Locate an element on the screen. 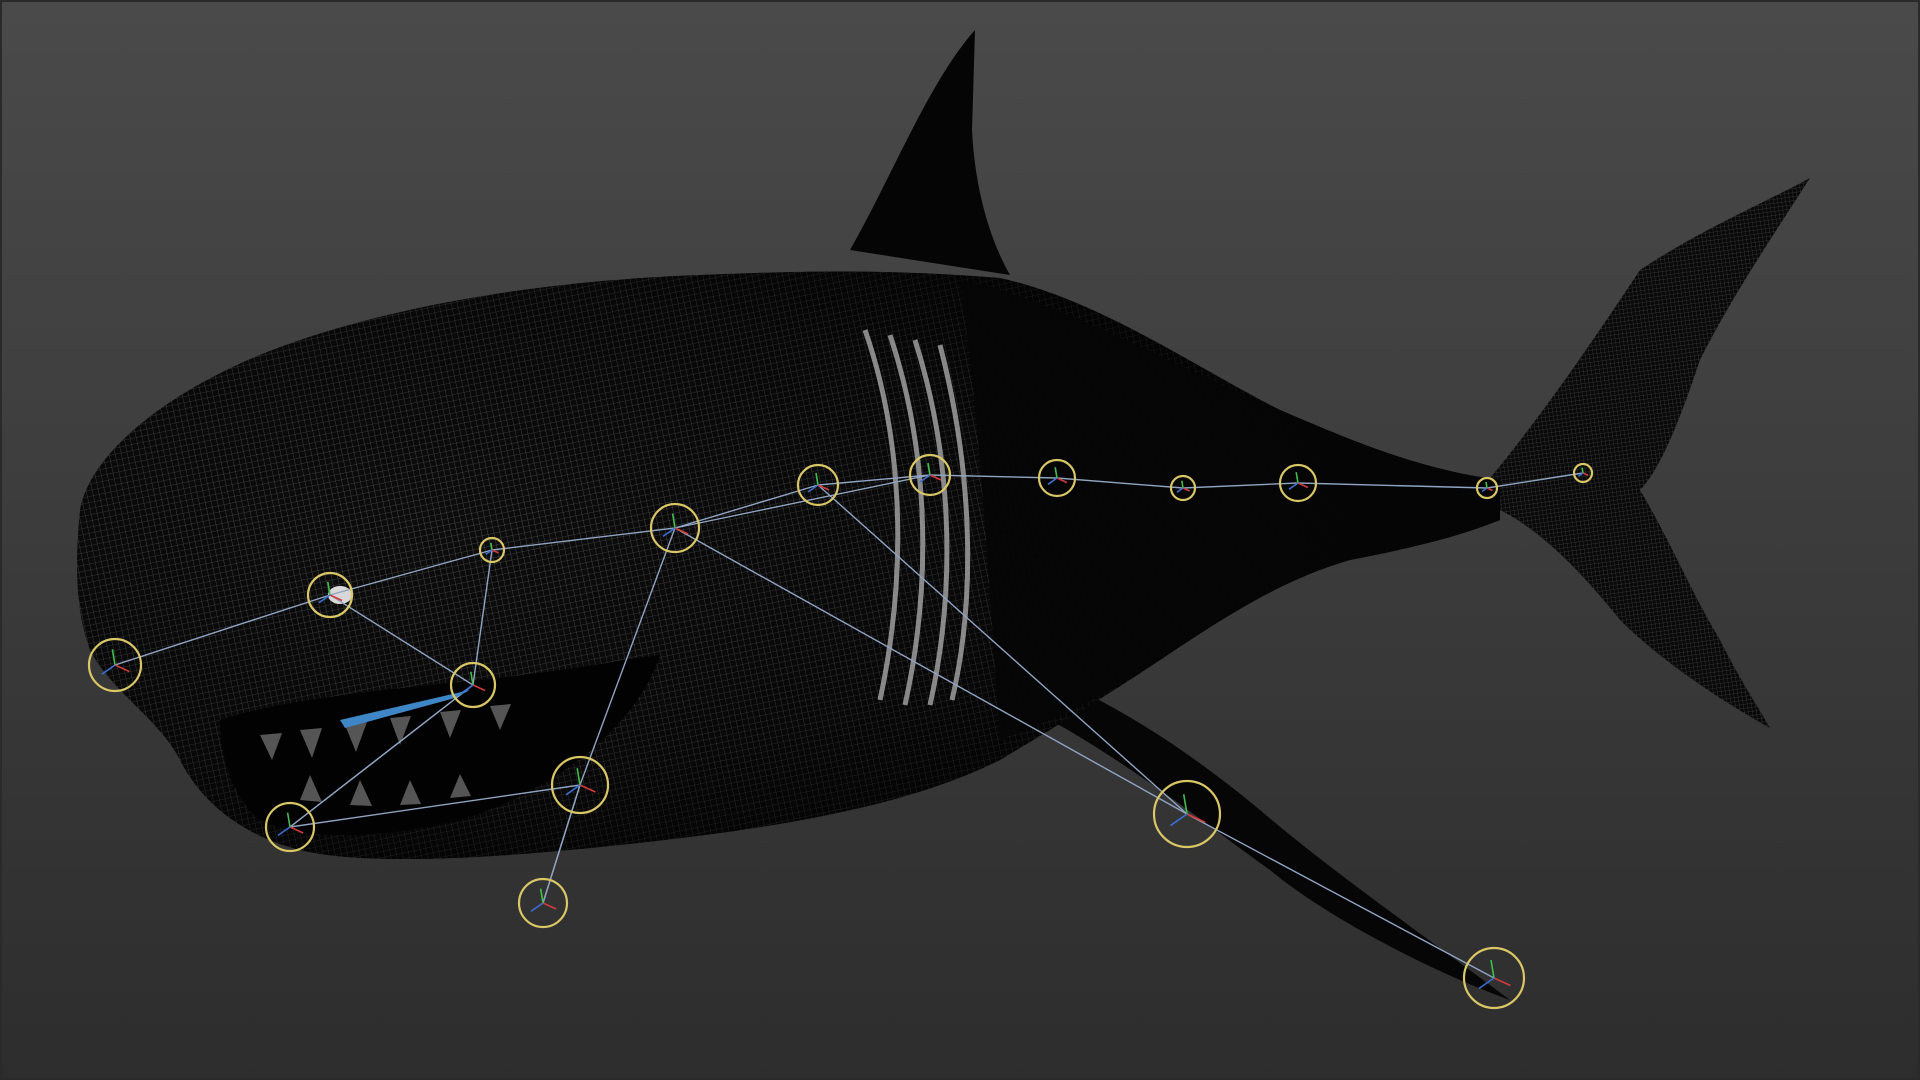 The width and height of the screenshot is (1920, 1080). bone-pectoral-base is located at coordinates (1340, 896).